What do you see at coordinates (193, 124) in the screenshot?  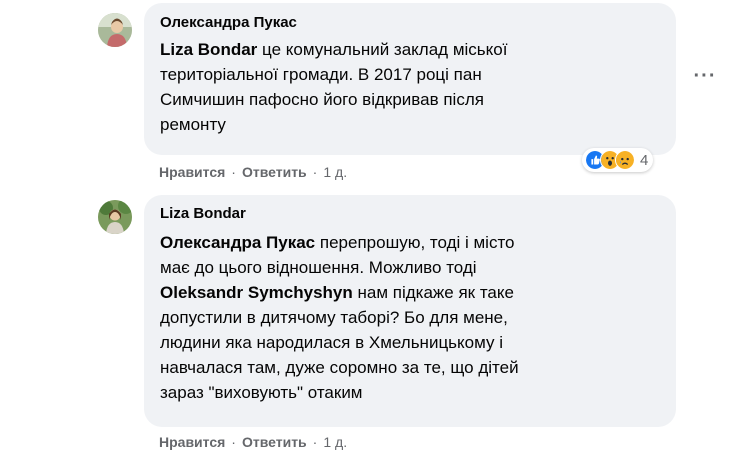 I see `text-line: ремонту` at bounding box center [193, 124].